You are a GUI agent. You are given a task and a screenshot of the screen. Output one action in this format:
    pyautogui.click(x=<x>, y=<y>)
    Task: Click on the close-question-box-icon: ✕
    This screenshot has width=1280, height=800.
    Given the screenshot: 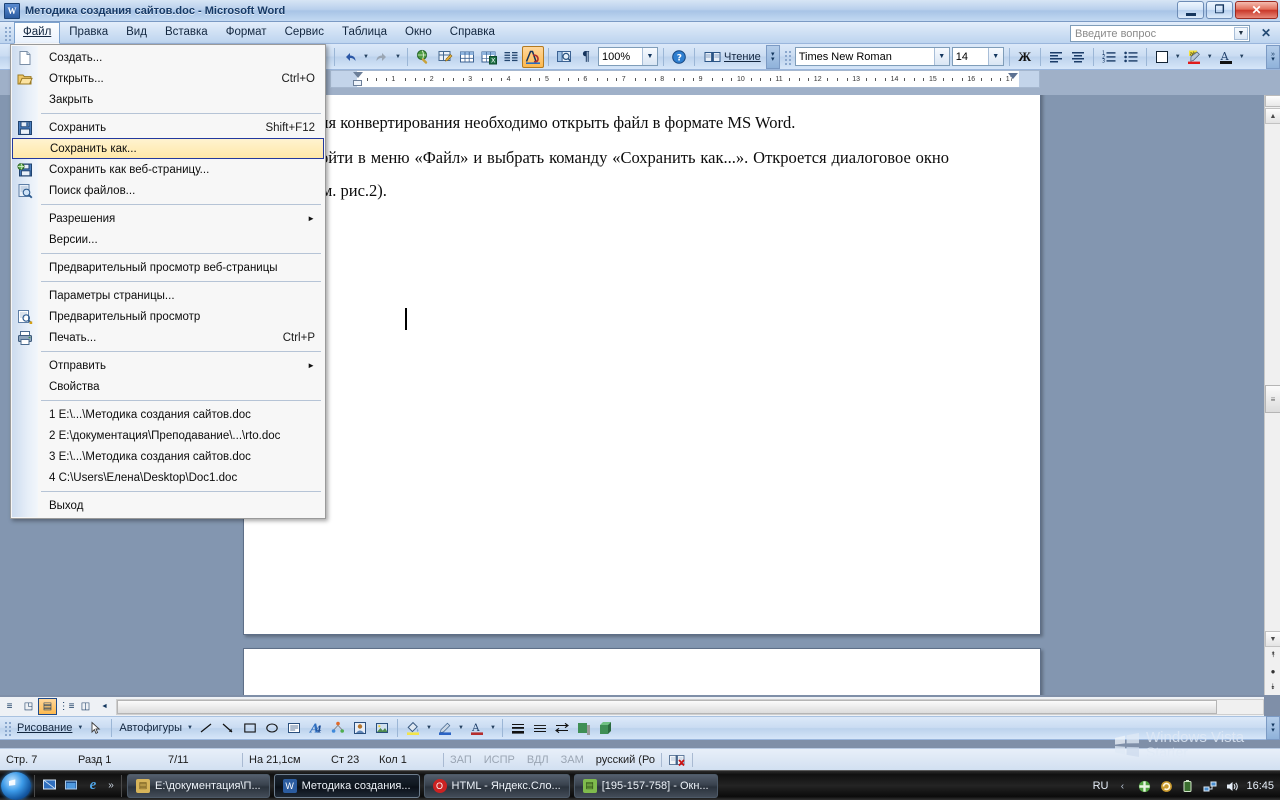 What is the action you would take?
    pyautogui.click(x=1266, y=33)
    